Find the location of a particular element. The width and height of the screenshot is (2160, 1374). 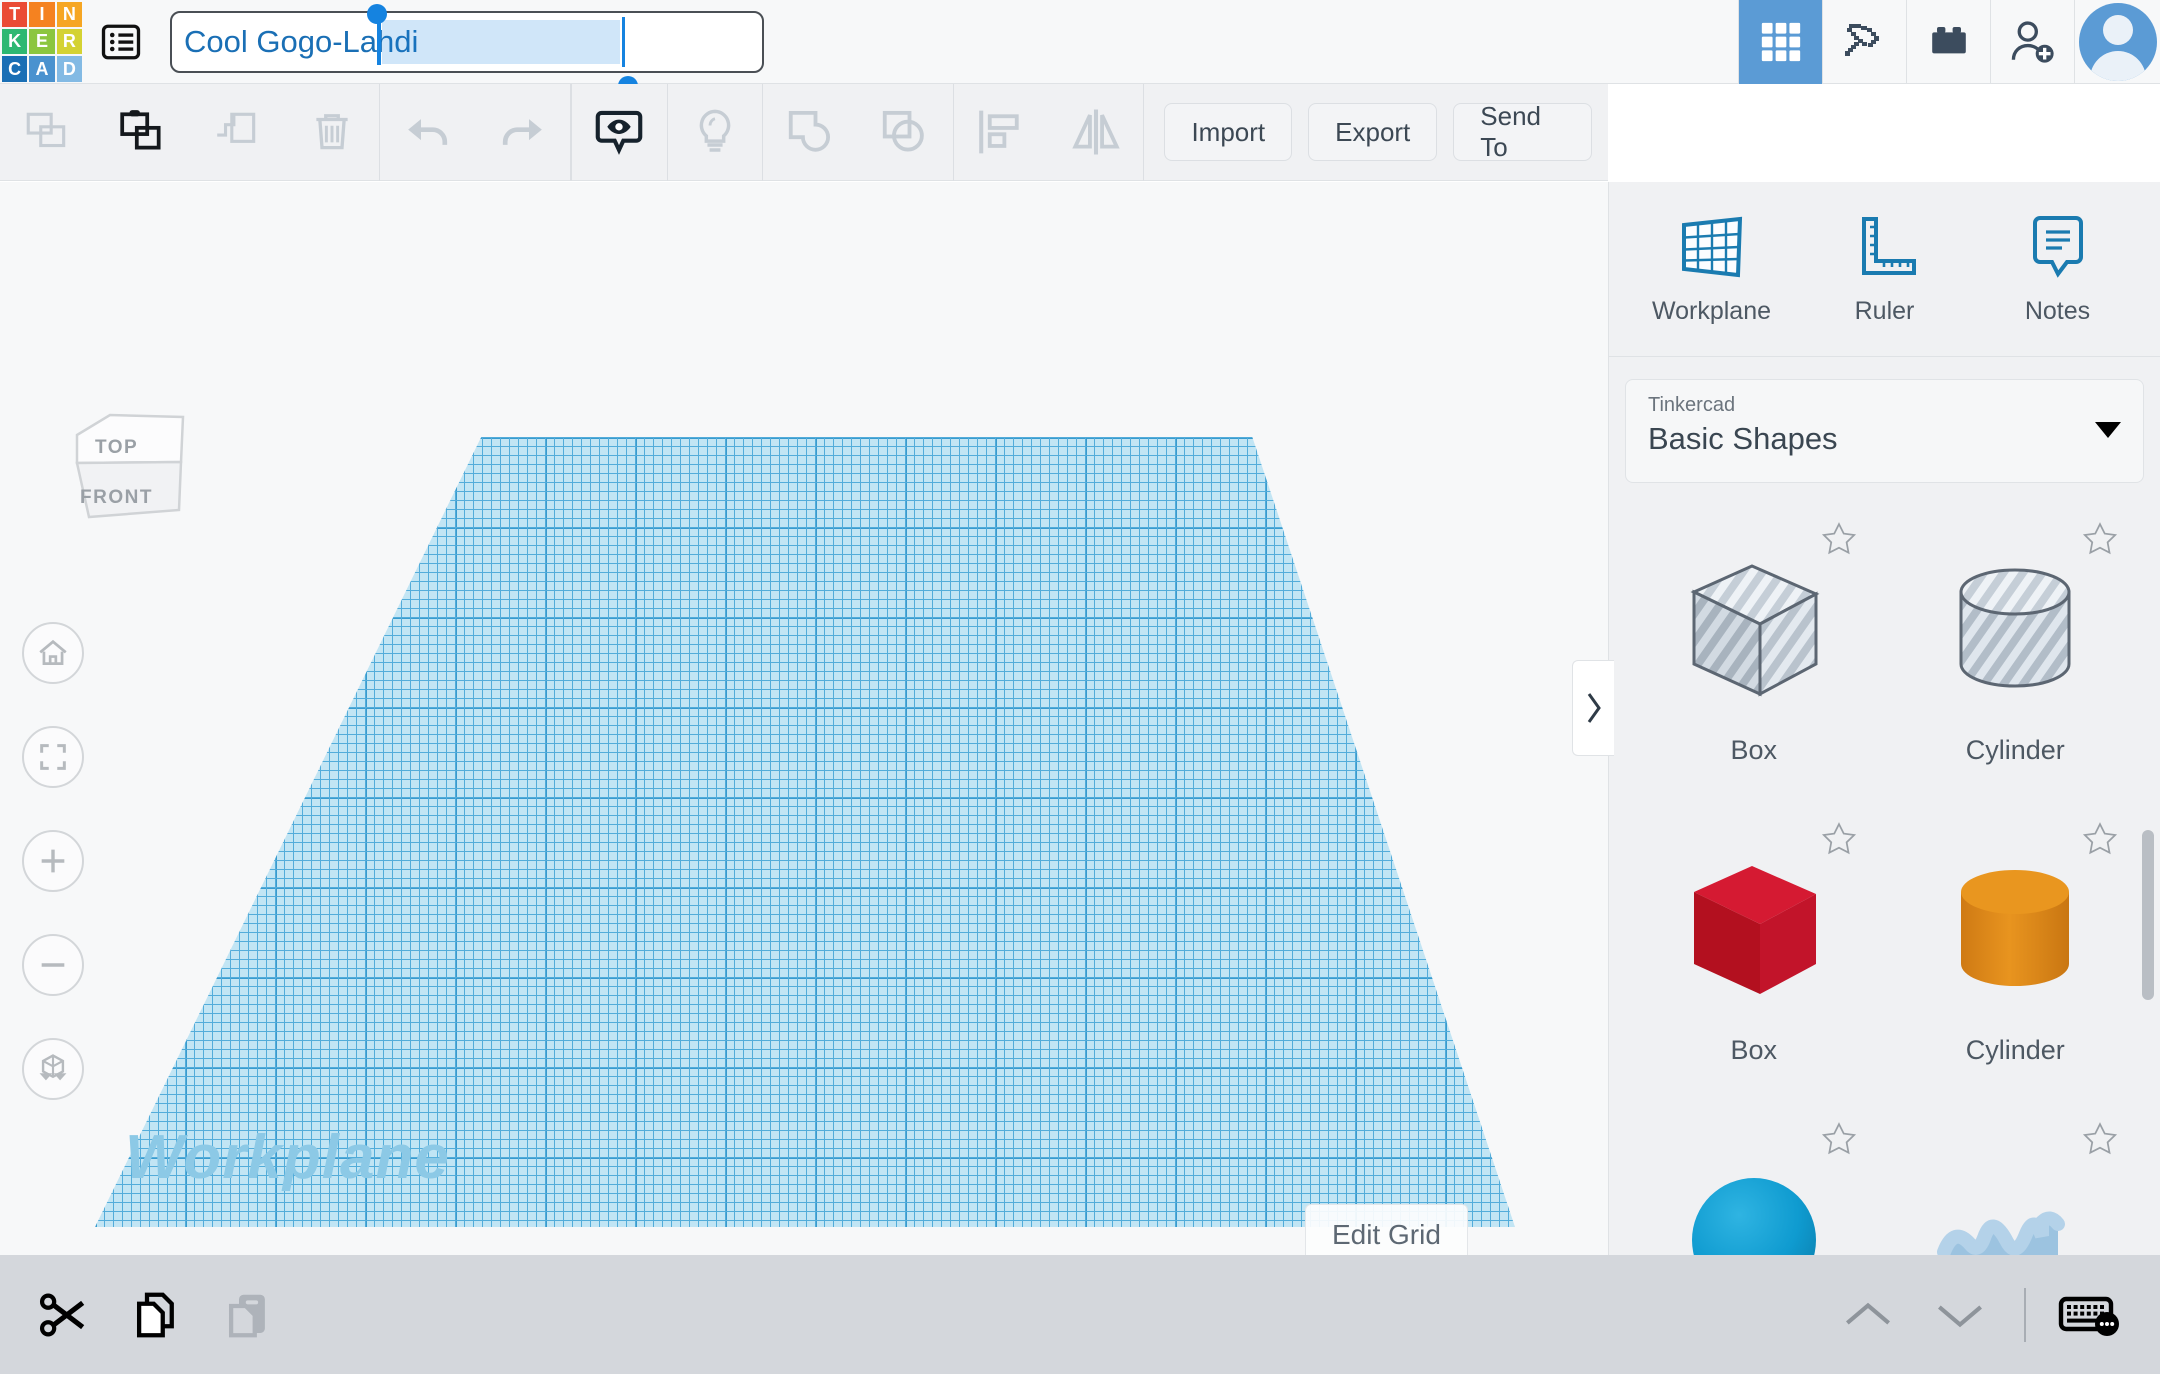

keyboard-button is located at coordinates (2090, 1314).